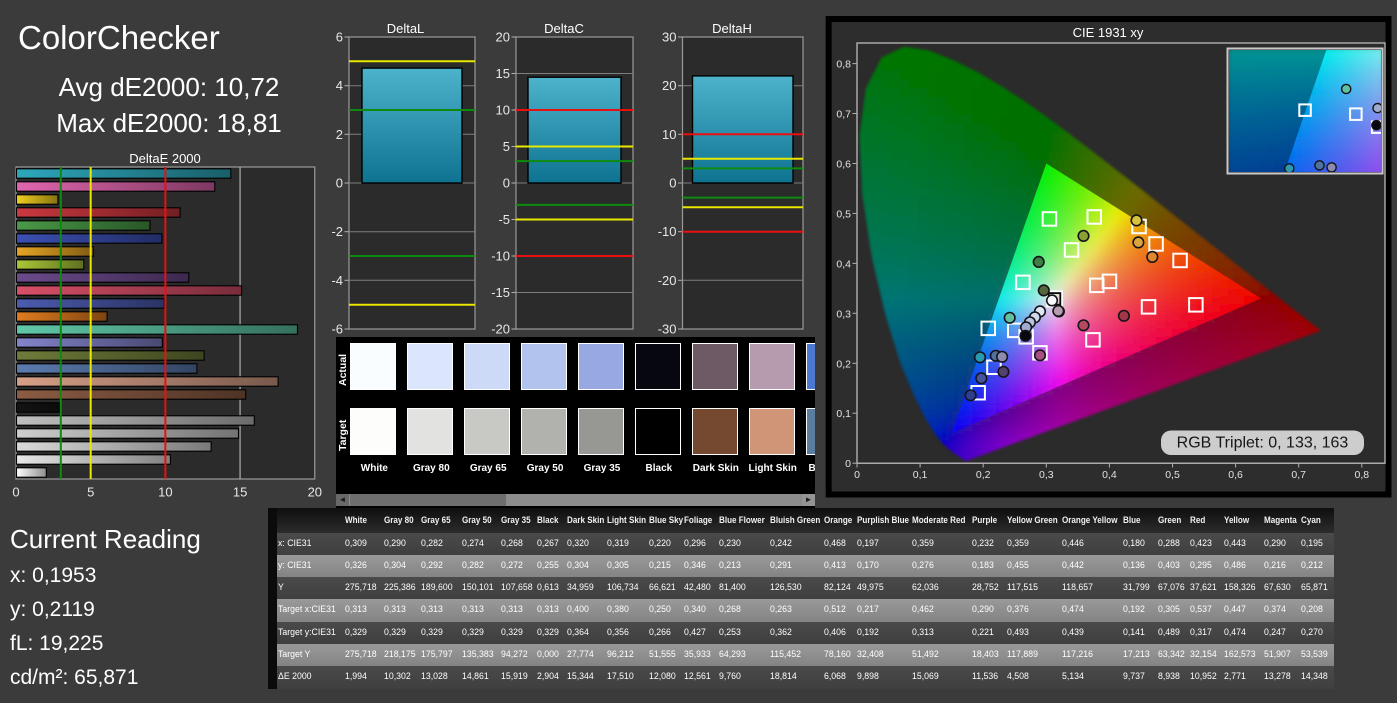 Image resolution: width=1397 pixels, height=703 pixels. What do you see at coordinates (1263, 443) in the screenshot?
I see `svg-text: RGB Triplet: 0, 133, 163` at bounding box center [1263, 443].